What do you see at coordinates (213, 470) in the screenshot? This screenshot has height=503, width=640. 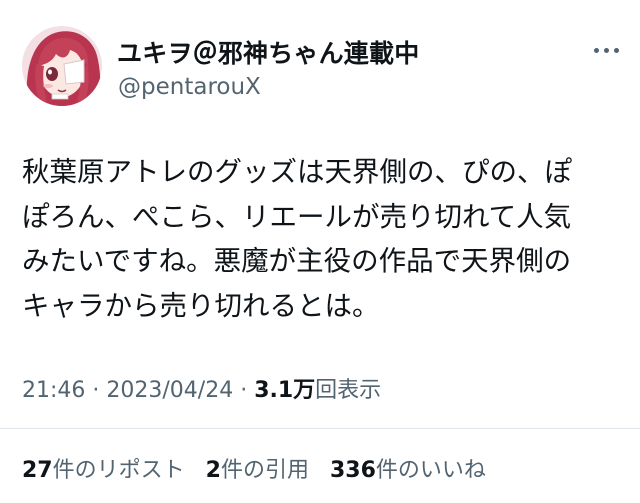 I see `quotes-count: 2` at bounding box center [213, 470].